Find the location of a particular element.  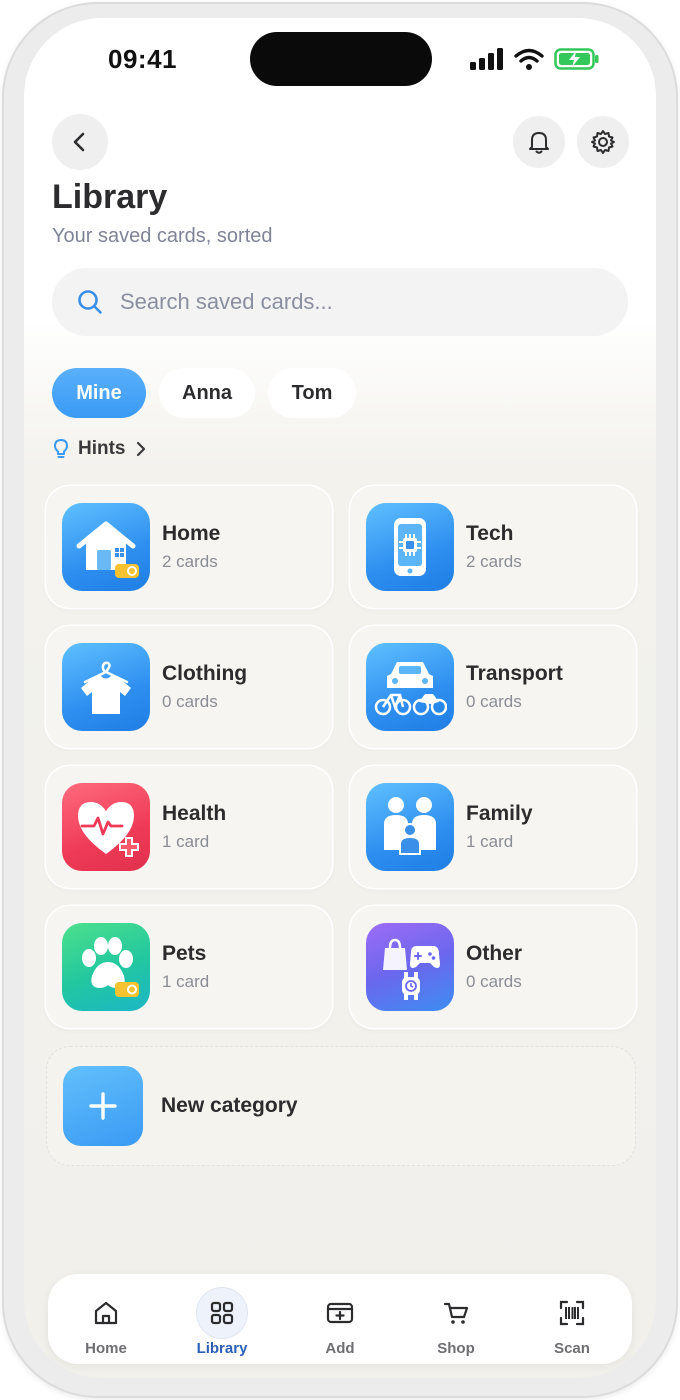

tab-add: Add is located at coordinates (340, 1319).